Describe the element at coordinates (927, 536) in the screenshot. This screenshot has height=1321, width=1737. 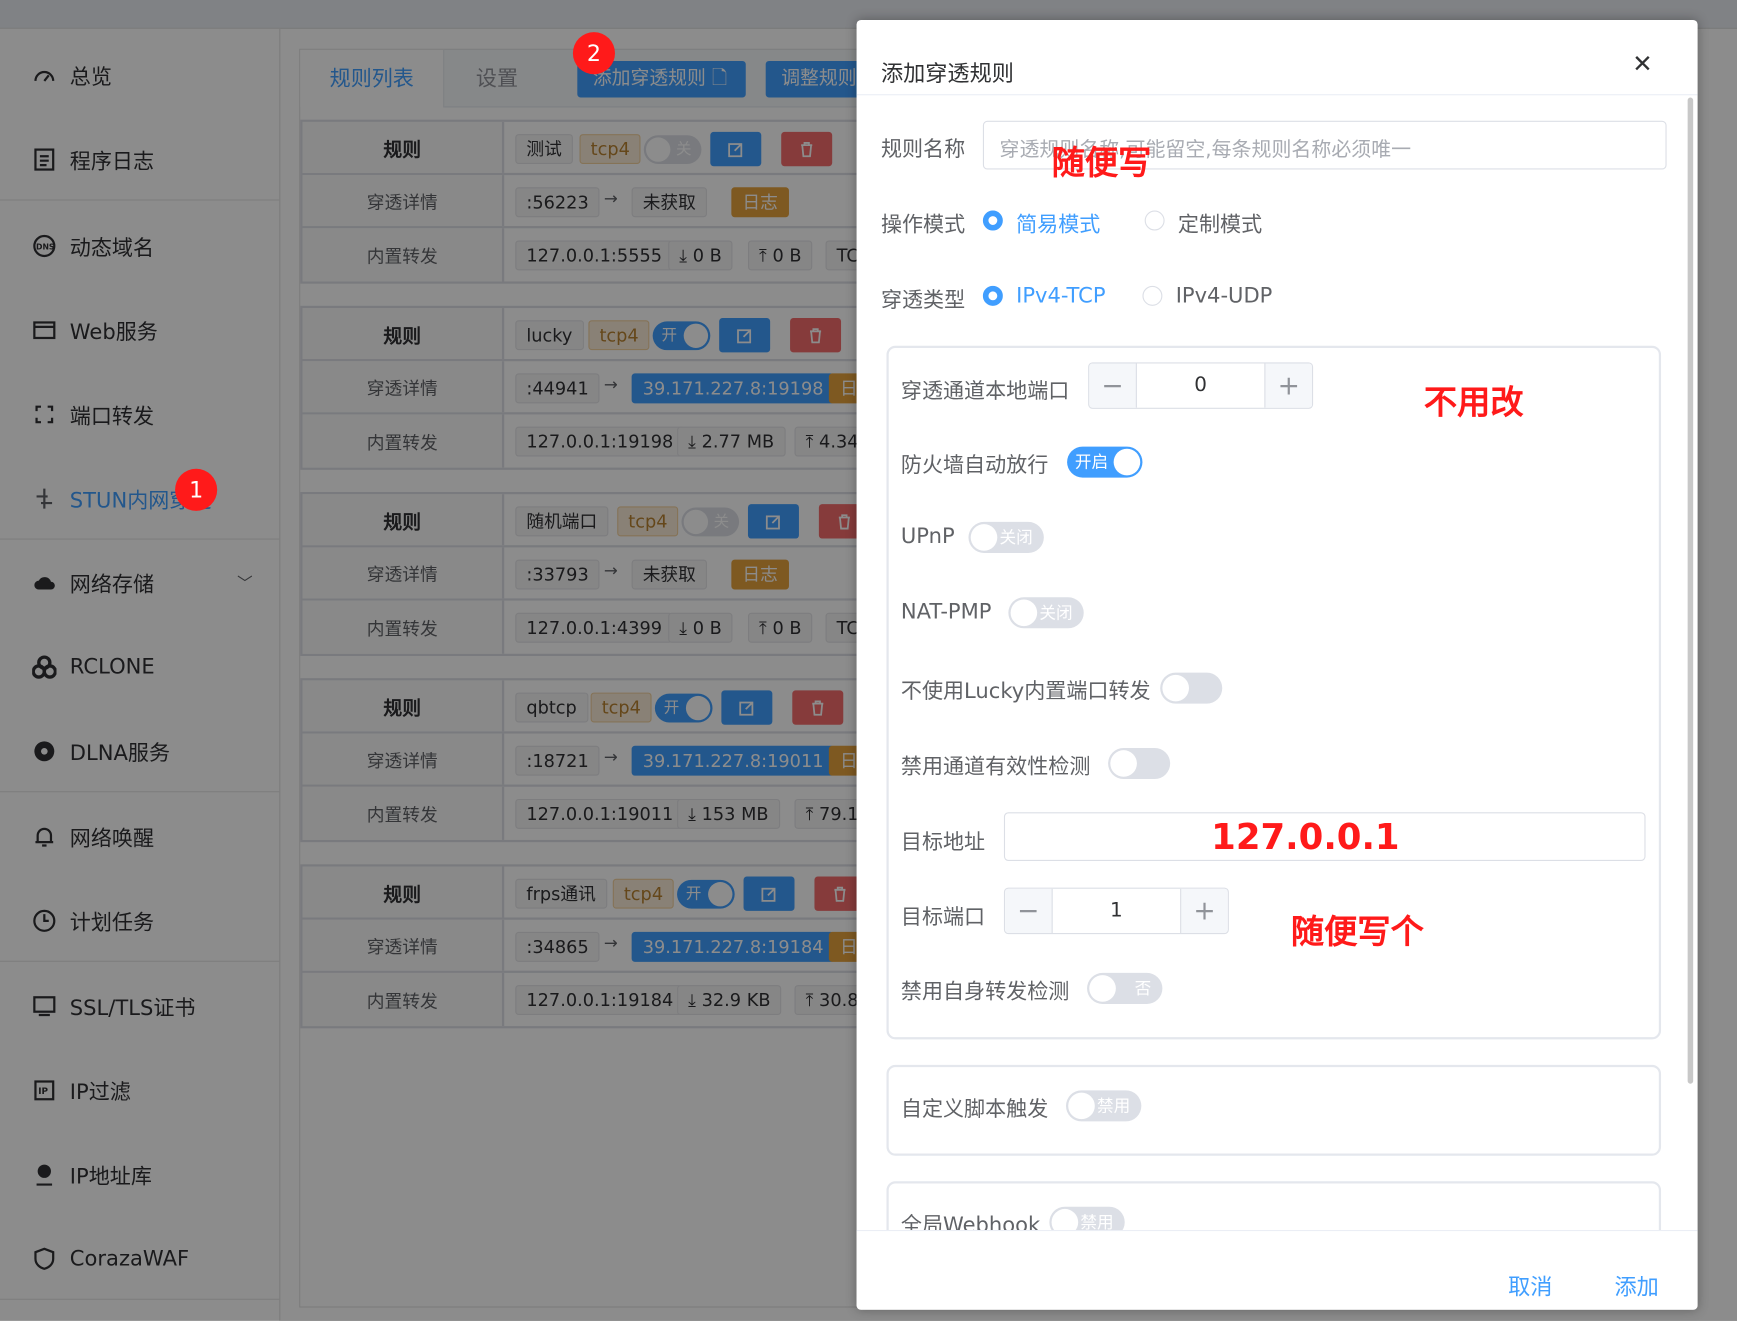
I see `upnp-label: UPnP` at that location.